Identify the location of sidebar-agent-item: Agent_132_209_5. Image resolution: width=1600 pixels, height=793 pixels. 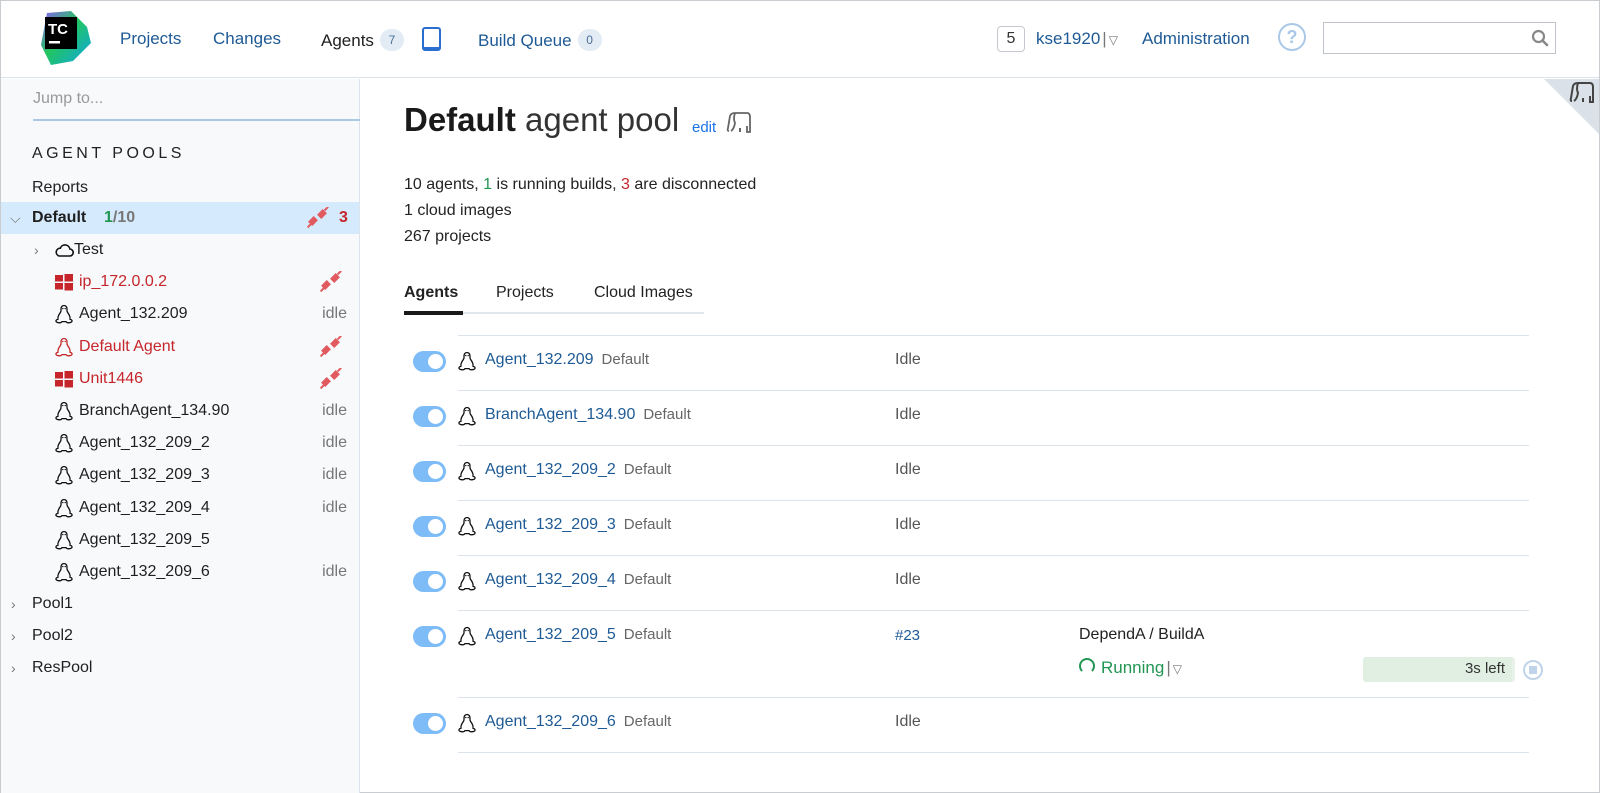
(180, 540).